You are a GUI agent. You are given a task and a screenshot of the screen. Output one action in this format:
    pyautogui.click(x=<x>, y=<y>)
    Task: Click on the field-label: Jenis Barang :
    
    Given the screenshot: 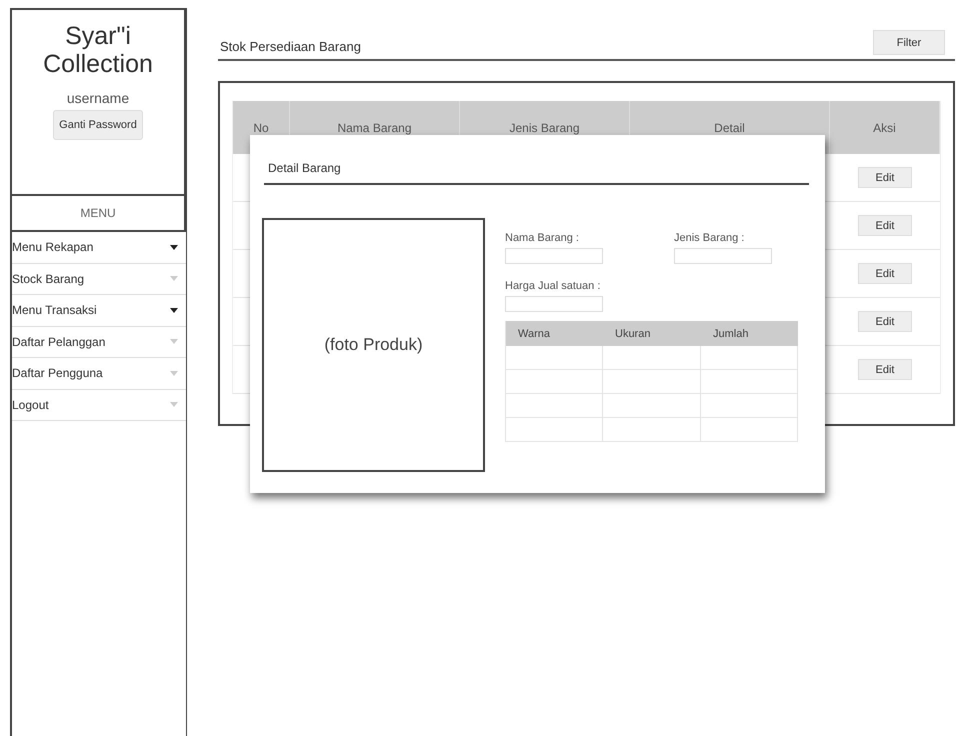 What is the action you would take?
    pyautogui.click(x=710, y=238)
    